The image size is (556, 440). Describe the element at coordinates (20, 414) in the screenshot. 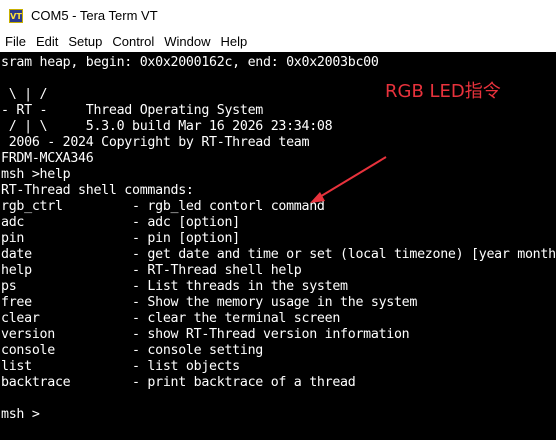

I see `terminal-prompt: msh >` at that location.